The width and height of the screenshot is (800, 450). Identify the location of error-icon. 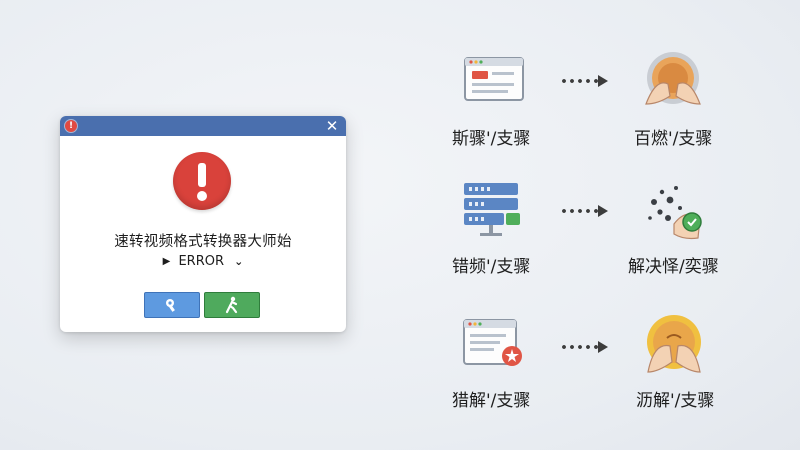
(202, 181).